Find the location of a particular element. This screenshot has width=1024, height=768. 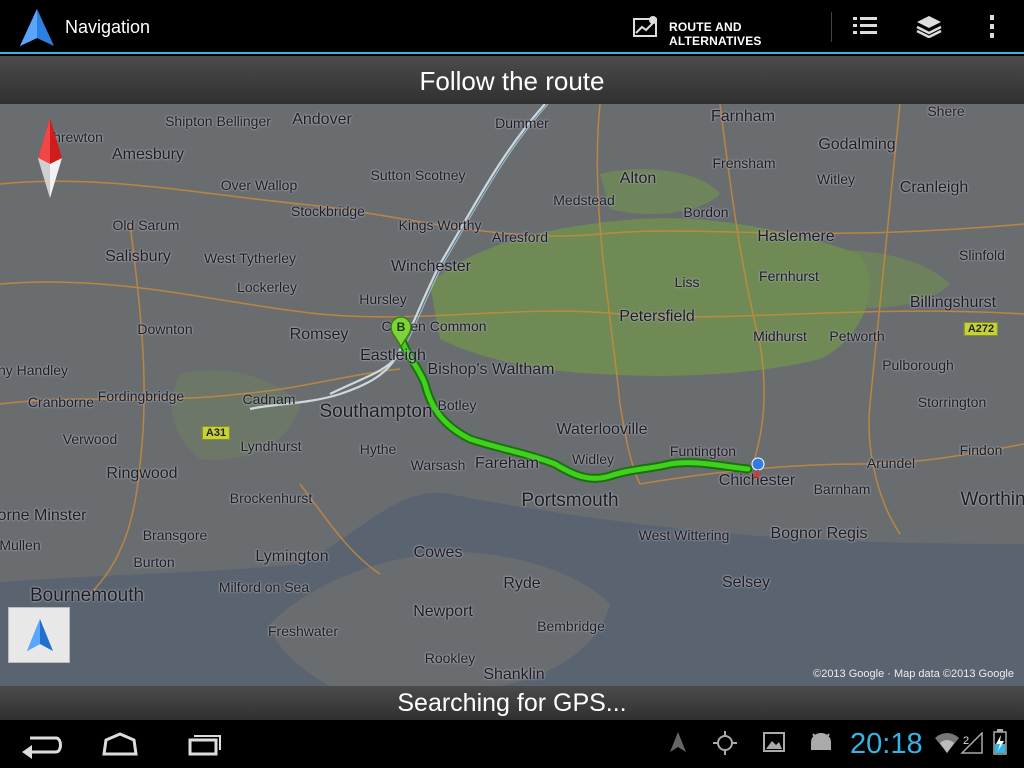

overflow-menu-icon is located at coordinates (992, 26).